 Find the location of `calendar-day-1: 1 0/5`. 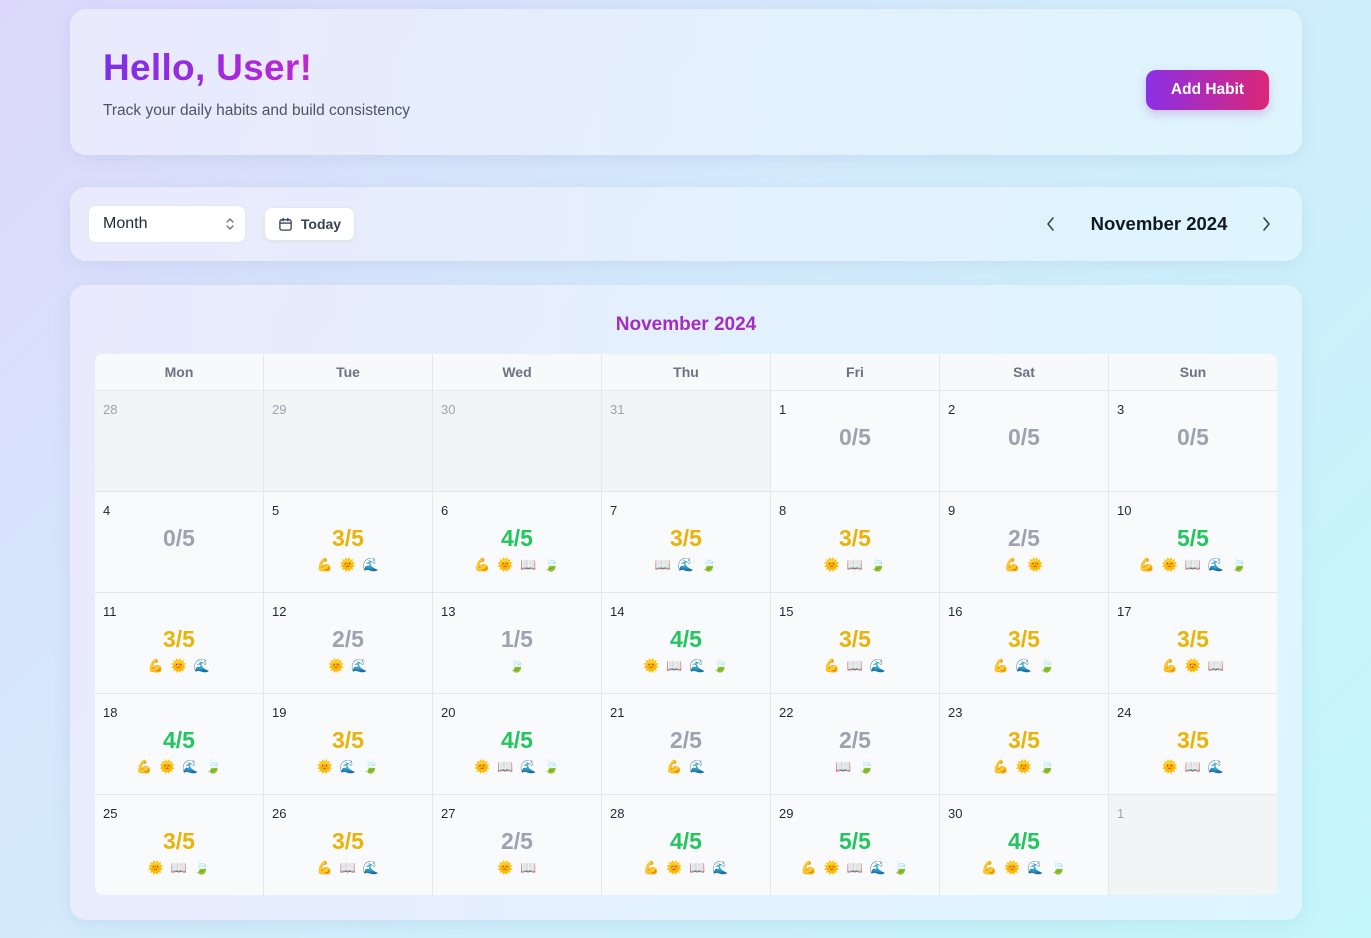

calendar-day-1: 1 0/5 is located at coordinates (855, 441).